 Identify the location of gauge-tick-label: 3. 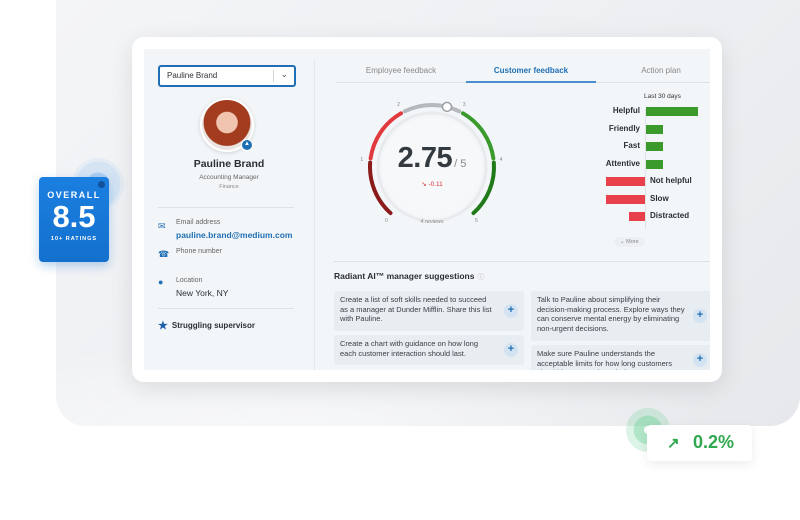
(464, 105).